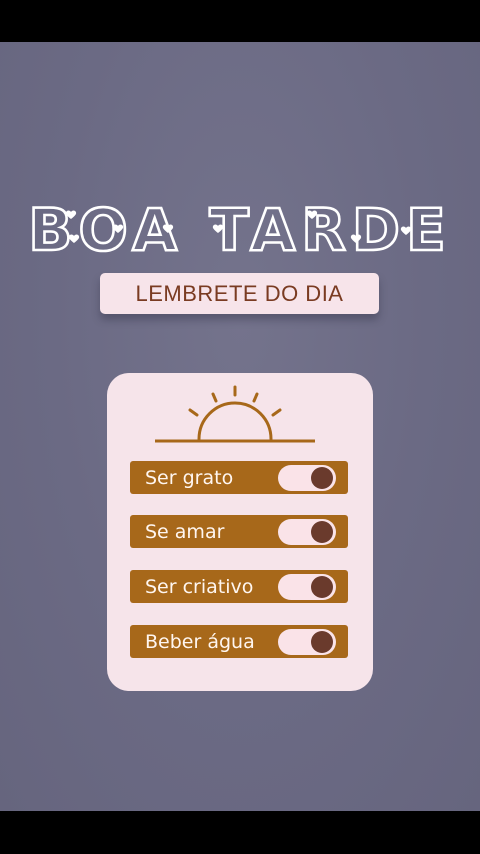 The height and width of the screenshot is (854, 480). Describe the element at coordinates (200, 641) in the screenshot. I see `reminder-label: Beber água` at that location.